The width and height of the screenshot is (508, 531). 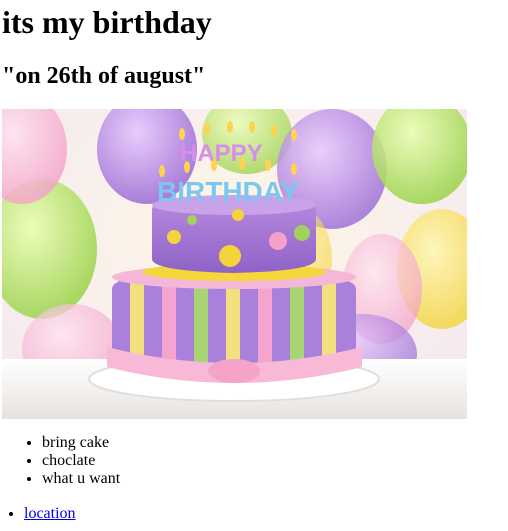 What do you see at coordinates (81, 479) in the screenshot?
I see `list-item: what u want` at bounding box center [81, 479].